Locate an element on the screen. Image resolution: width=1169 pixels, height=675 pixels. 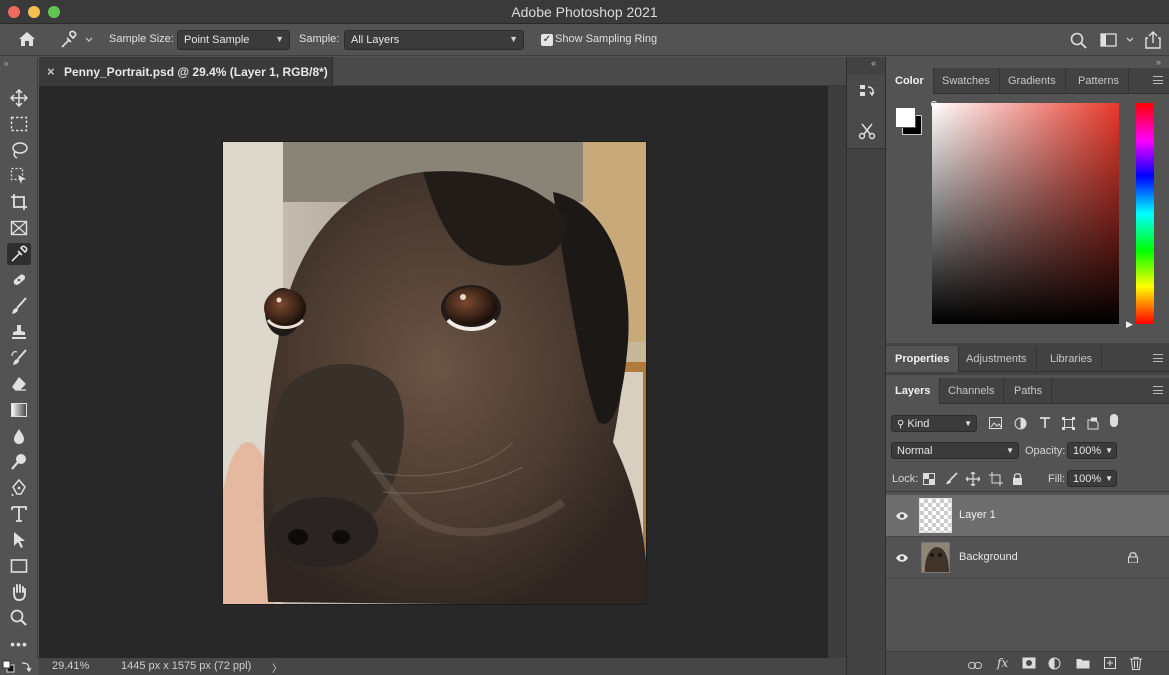
layers-footer: fx is located at coordinates (1027, 663).